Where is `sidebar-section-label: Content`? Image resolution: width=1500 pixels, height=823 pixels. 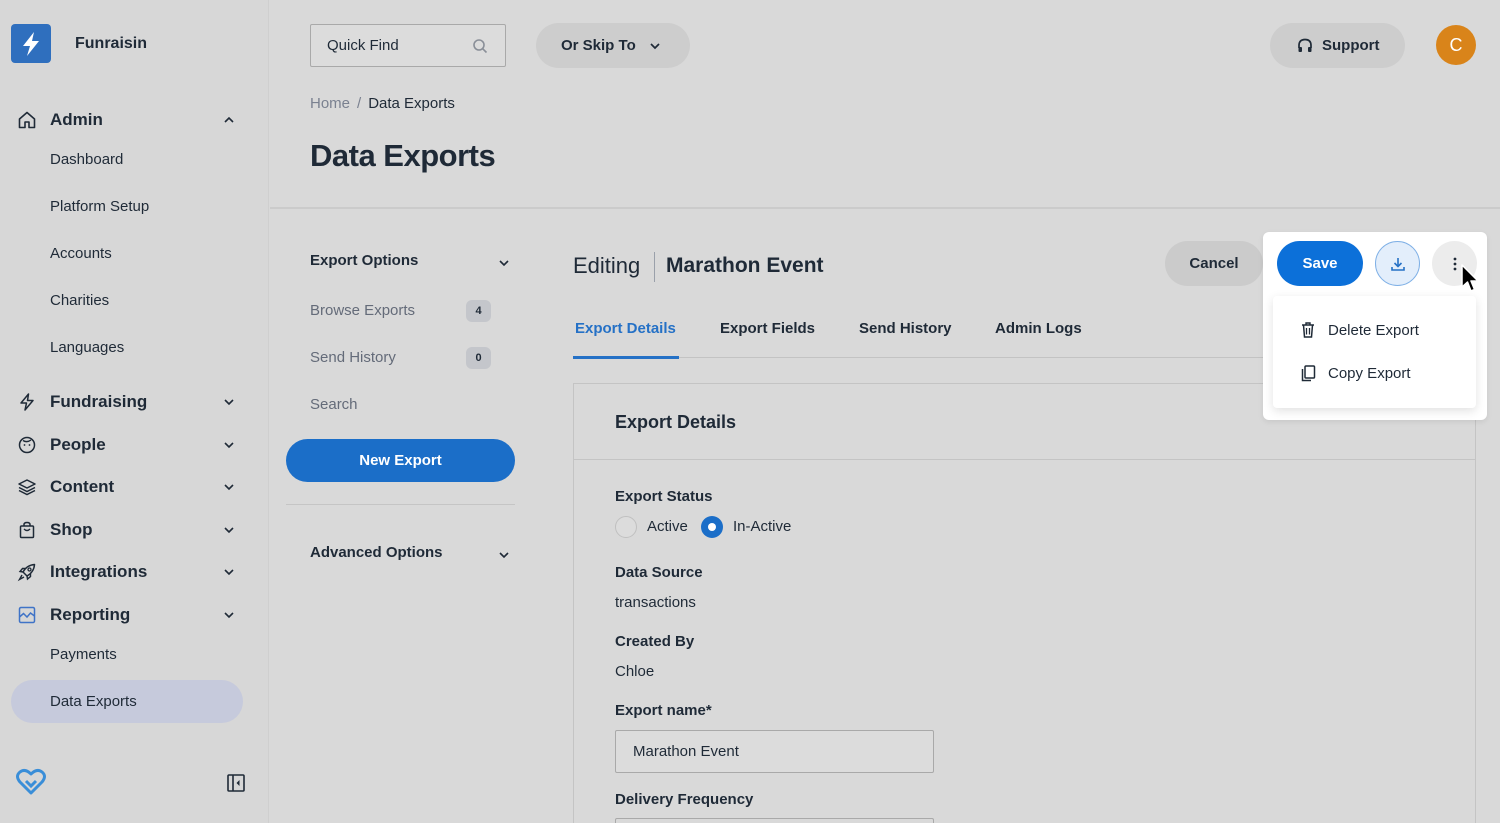 sidebar-section-label: Content is located at coordinates (82, 486).